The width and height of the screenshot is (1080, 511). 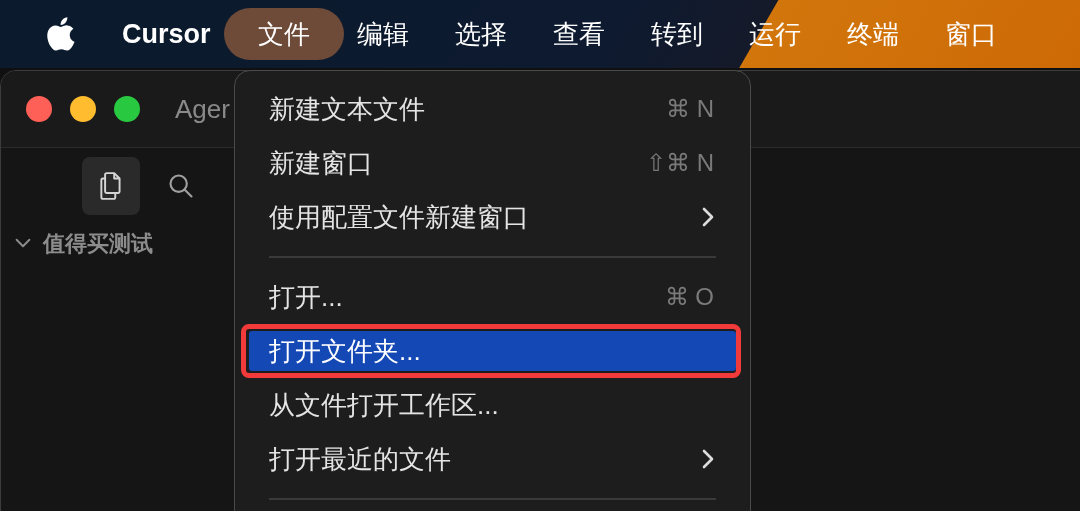 I want to click on shortcut-label: ⇧⌘ N, so click(x=680, y=163).